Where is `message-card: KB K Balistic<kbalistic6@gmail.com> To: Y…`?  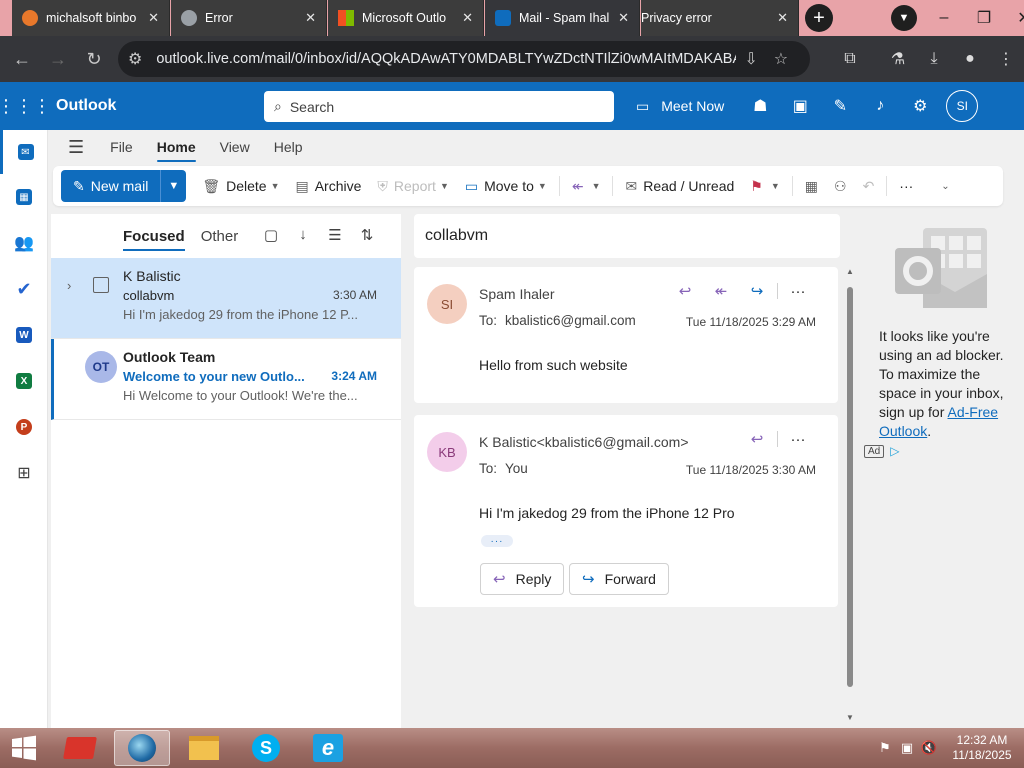
message-card: KB K Balistic<kbalistic6@gmail.com> To: Y… is located at coordinates (626, 511).